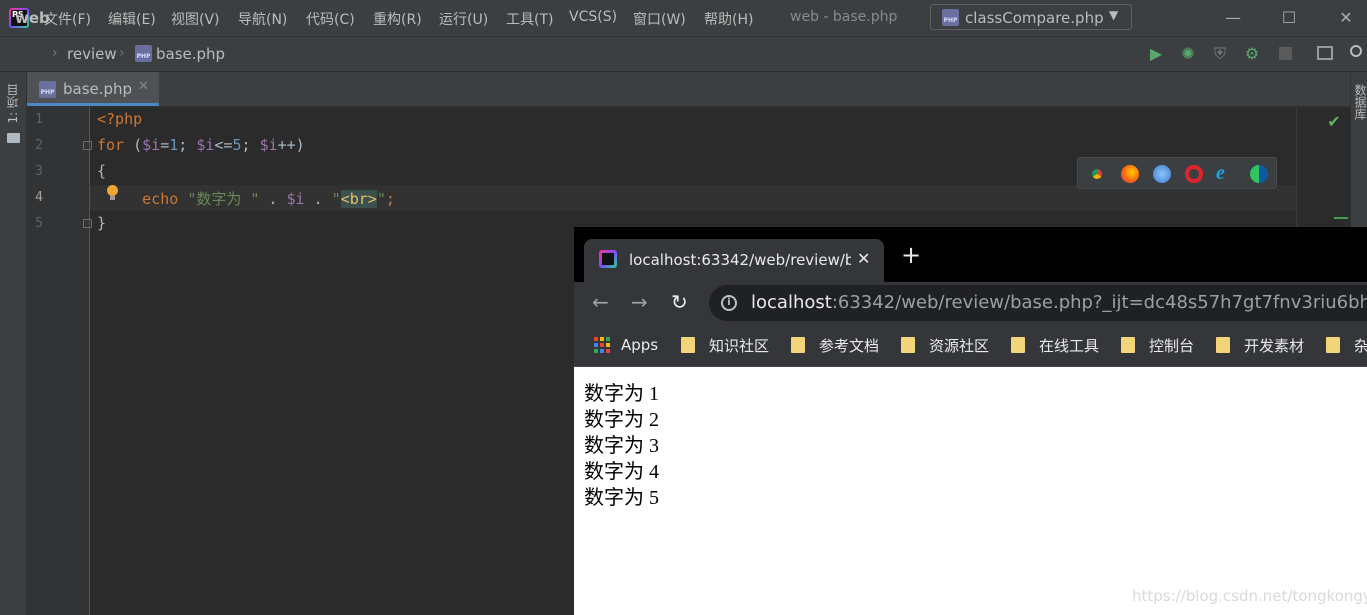 The width and height of the screenshot is (1367, 615). I want to click on menu-tools: 工具(T), so click(529, 19).